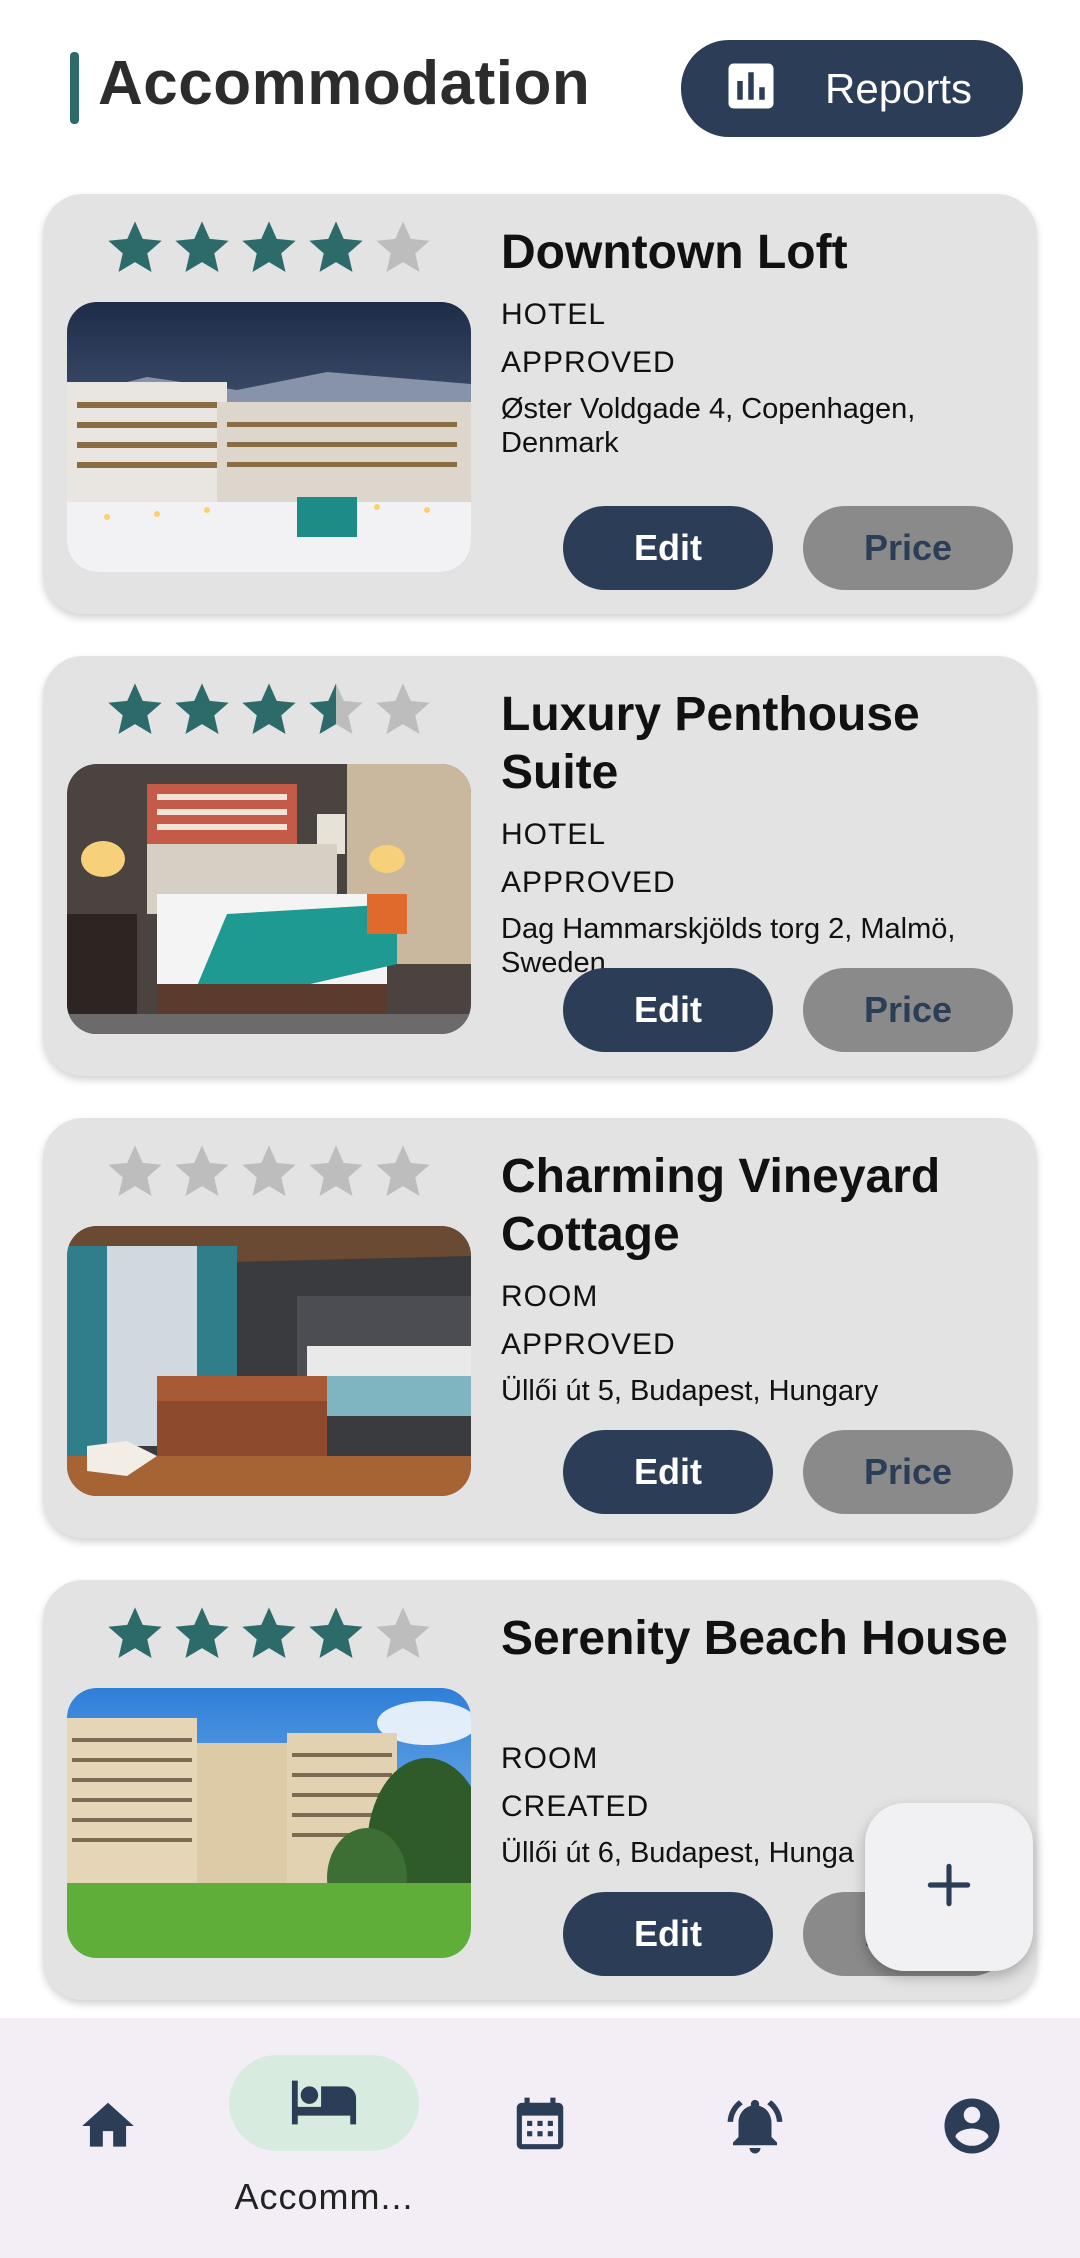  What do you see at coordinates (575, 1806) in the screenshot?
I see `accommodation-status: CREATED` at bounding box center [575, 1806].